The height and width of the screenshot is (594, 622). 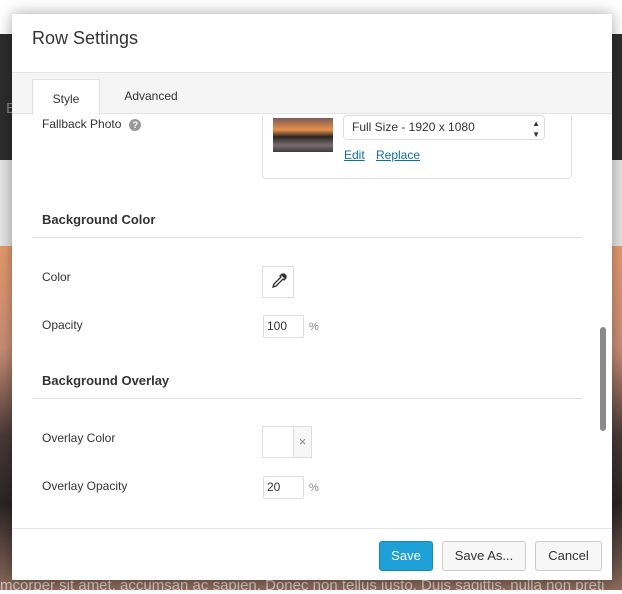 What do you see at coordinates (85, 486) in the screenshot?
I see `overlay-opacity-label: Overlay Opacity` at bounding box center [85, 486].